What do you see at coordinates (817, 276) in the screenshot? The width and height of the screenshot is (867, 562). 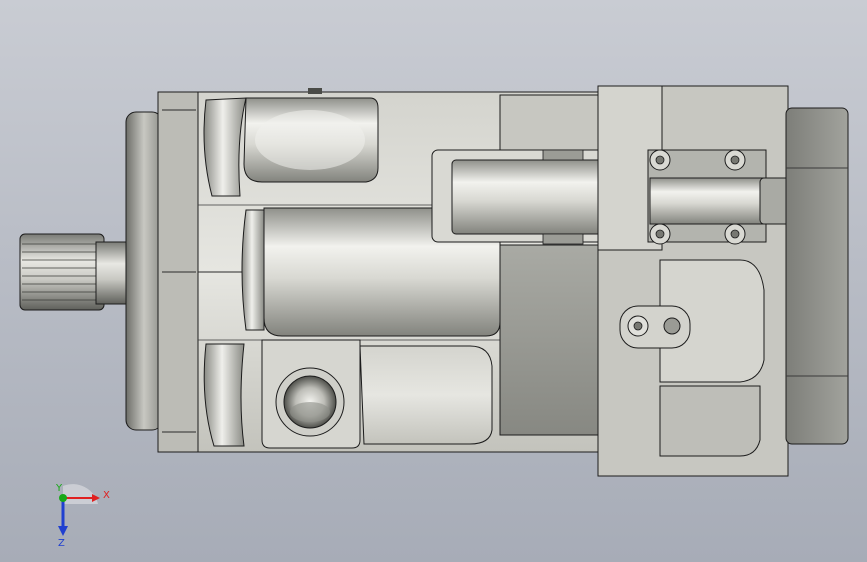 I see `end-cap` at bounding box center [817, 276].